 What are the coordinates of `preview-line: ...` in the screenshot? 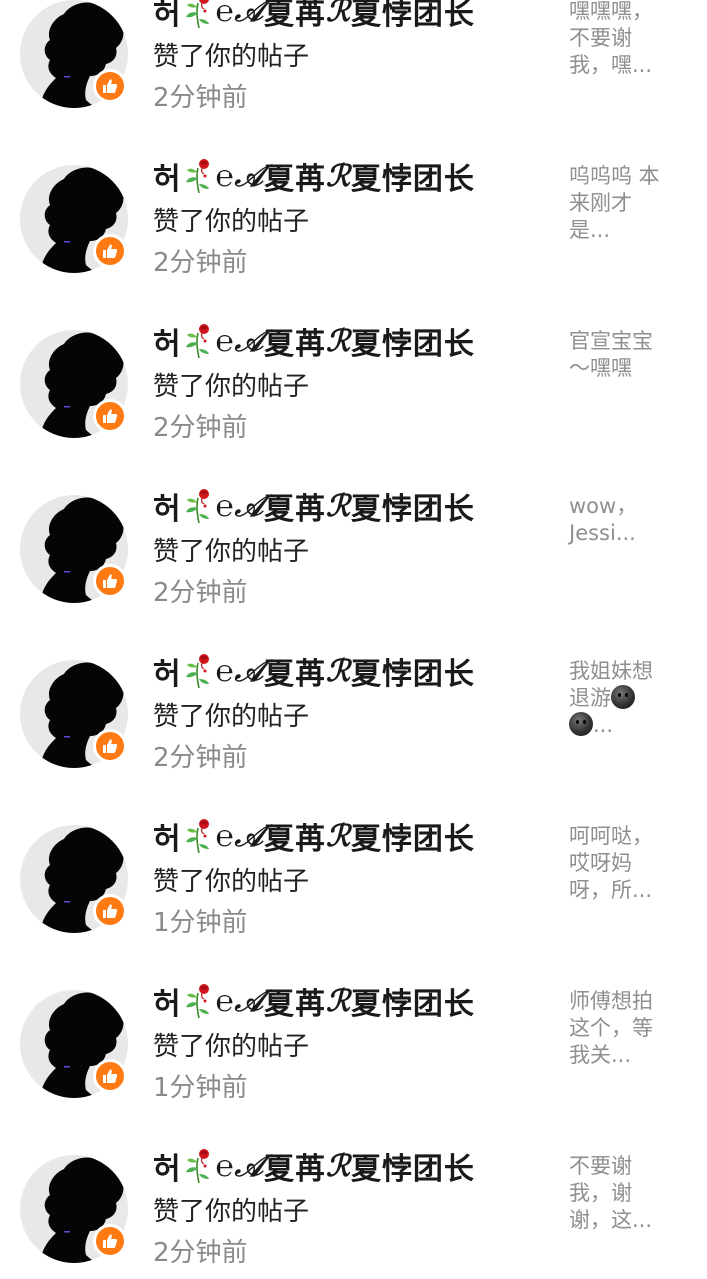 It's located at (625, 725).